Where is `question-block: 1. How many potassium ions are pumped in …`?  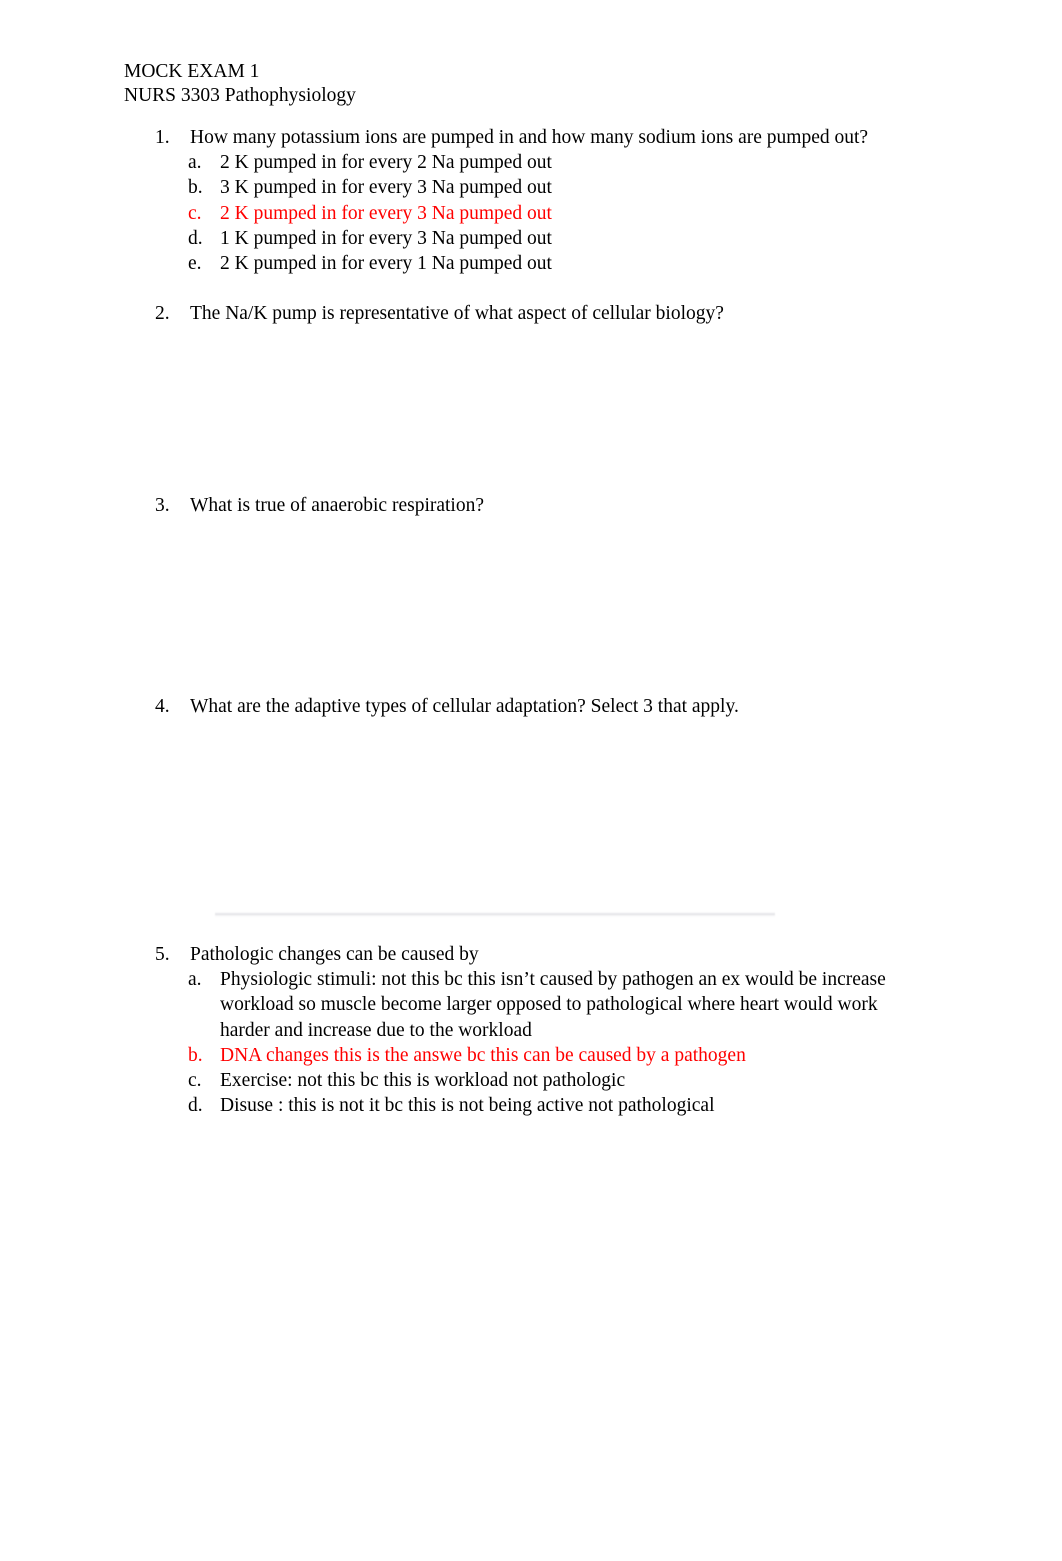
question-block: 1. How many potassium ions are pumped in … is located at coordinates (531, 200).